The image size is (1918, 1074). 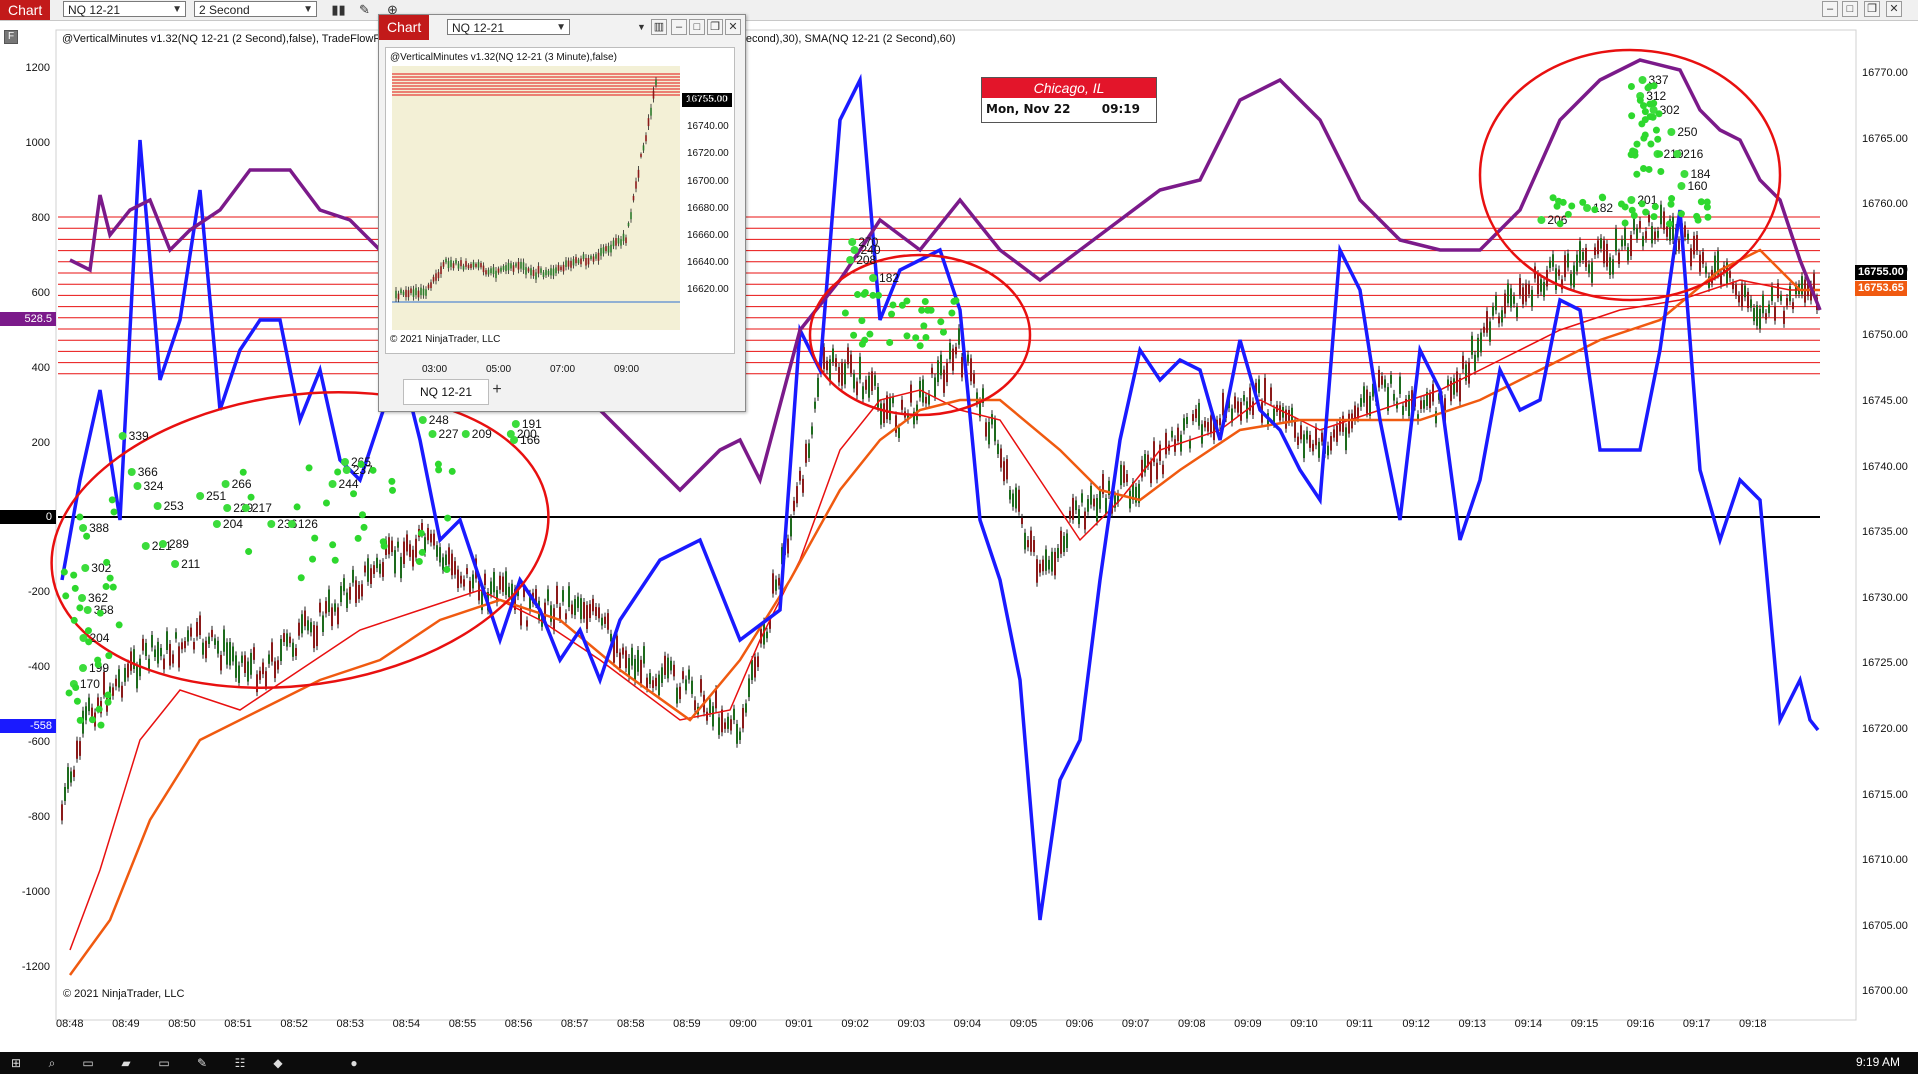 I want to click on subwindow-minimize-button: –, so click(x=679, y=27).